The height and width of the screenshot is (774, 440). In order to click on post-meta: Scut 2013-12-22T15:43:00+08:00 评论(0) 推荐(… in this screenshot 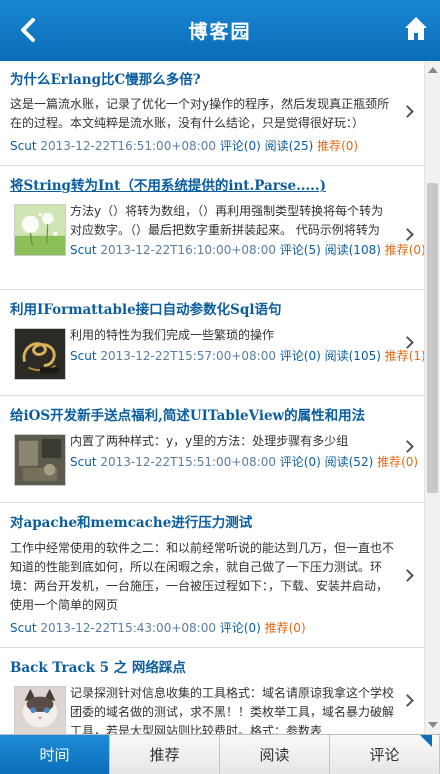, I will do `click(202, 628)`.